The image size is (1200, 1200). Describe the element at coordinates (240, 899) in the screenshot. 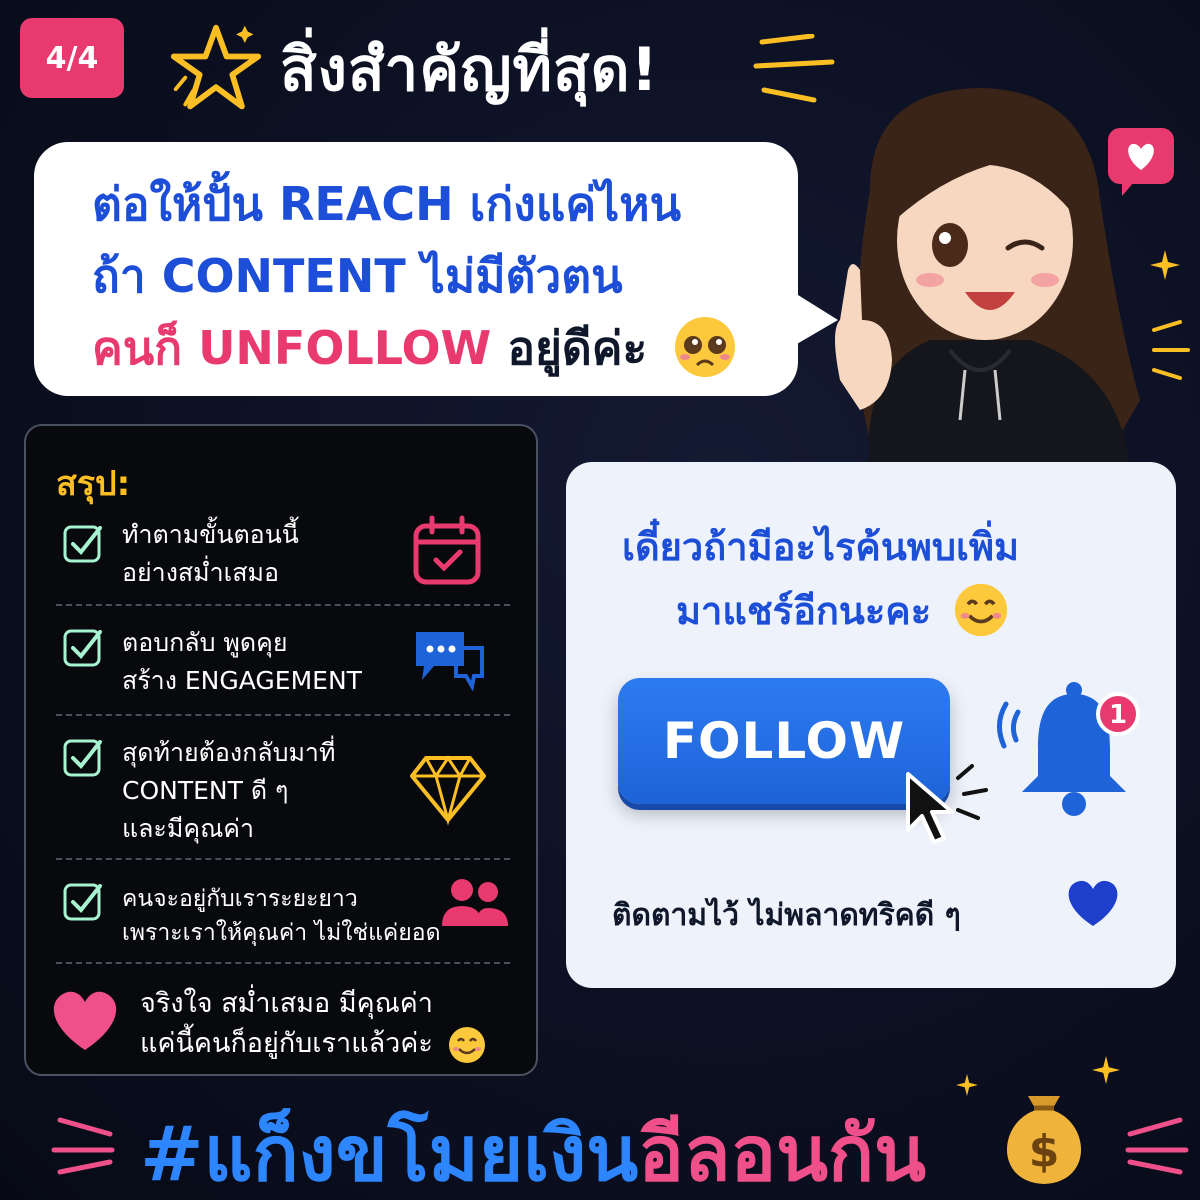

I see `summary-item-4-line-1: คนจะอยู่กับเราระยะยาว` at that location.